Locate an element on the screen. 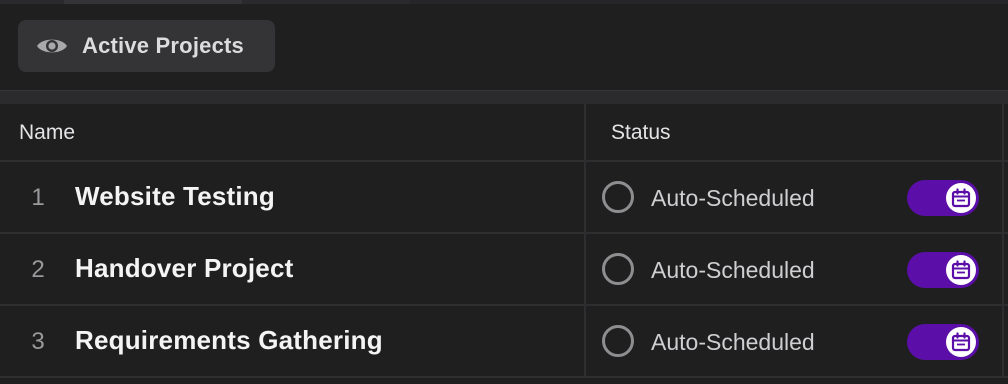 The image size is (1008, 384). project-name: Handover Project is located at coordinates (184, 268).